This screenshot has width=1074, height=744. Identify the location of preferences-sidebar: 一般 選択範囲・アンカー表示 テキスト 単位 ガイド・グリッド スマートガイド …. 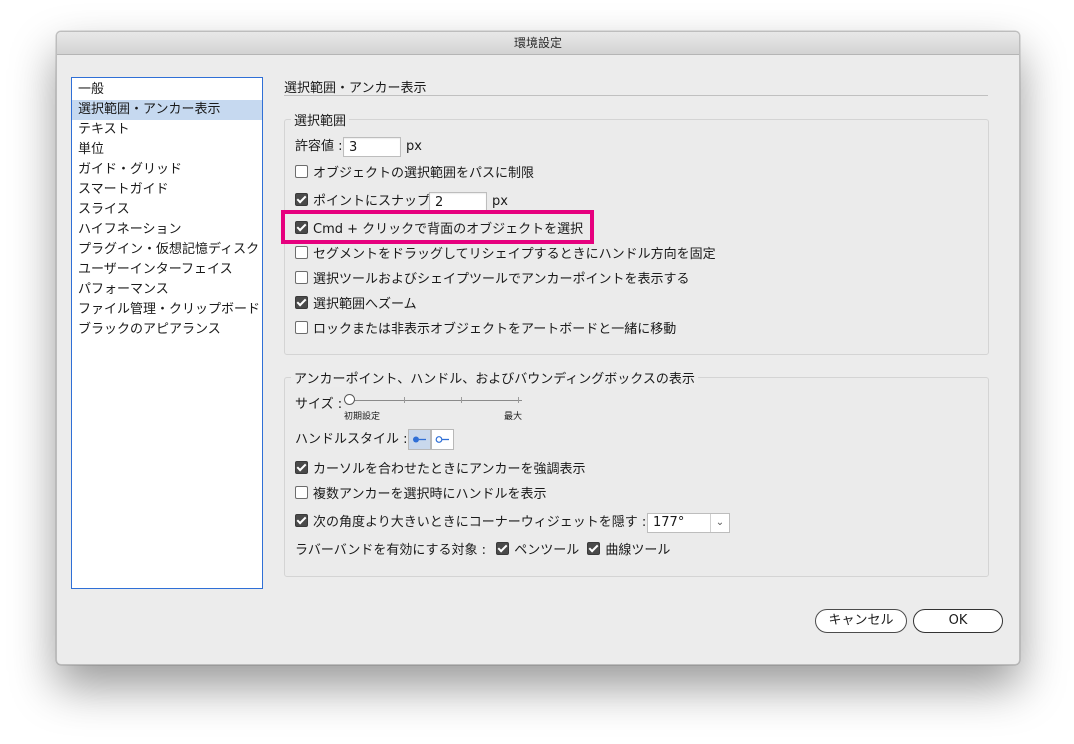
(167, 333).